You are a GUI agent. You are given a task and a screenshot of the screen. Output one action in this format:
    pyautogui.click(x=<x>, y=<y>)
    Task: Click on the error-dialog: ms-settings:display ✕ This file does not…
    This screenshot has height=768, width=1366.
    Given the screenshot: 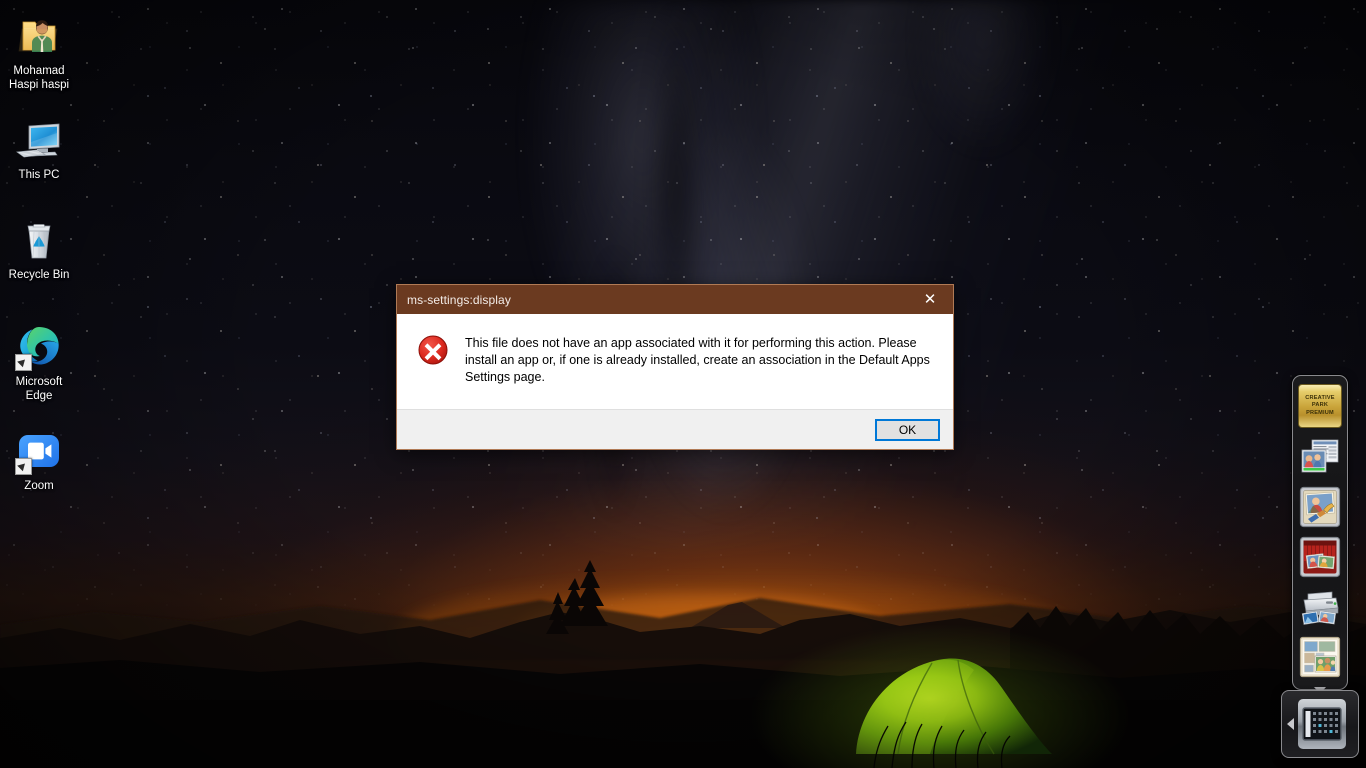 What is the action you would take?
    pyautogui.click(x=675, y=367)
    